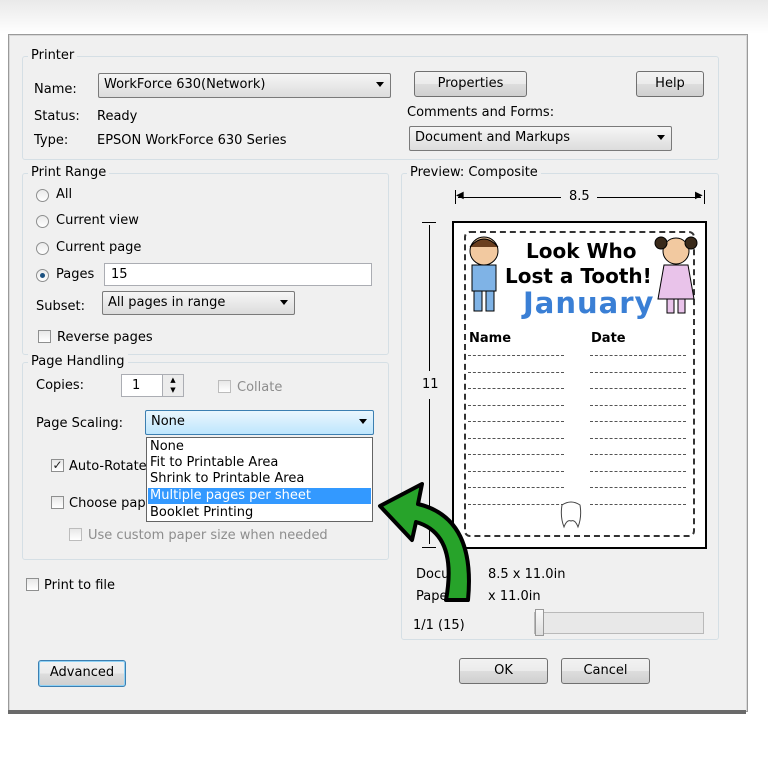 The image size is (768, 768). What do you see at coordinates (64, 194) in the screenshot?
I see `radio-all-label: All` at bounding box center [64, 194].